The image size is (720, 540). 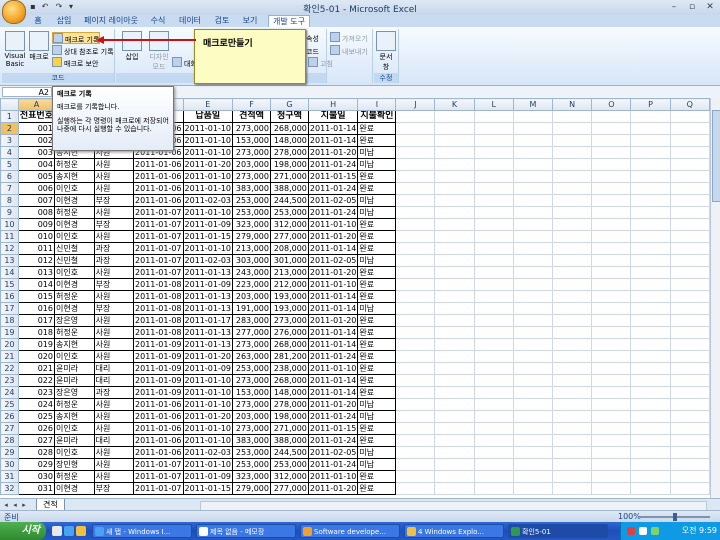 What do you see at coordinates (6, 505) in the screenshot?
I see `first-sheet-icon: ◂` at bounding box center [6, 505].